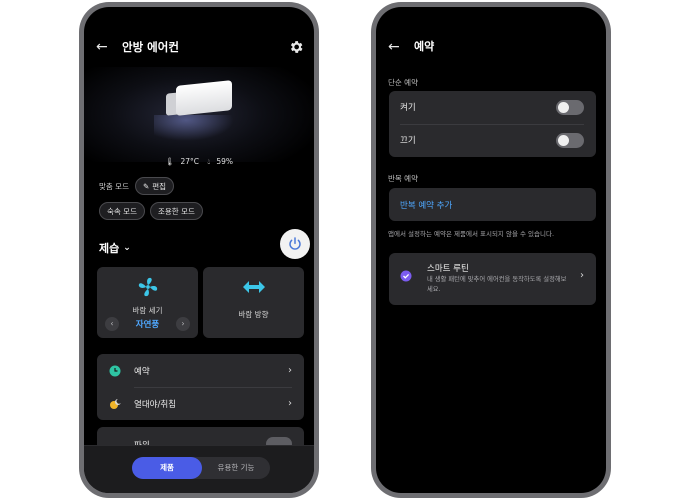  Describe the element at coordinates (127, 248) in the screenshot. I see `chevron-down-icon: ⌄` at that location.